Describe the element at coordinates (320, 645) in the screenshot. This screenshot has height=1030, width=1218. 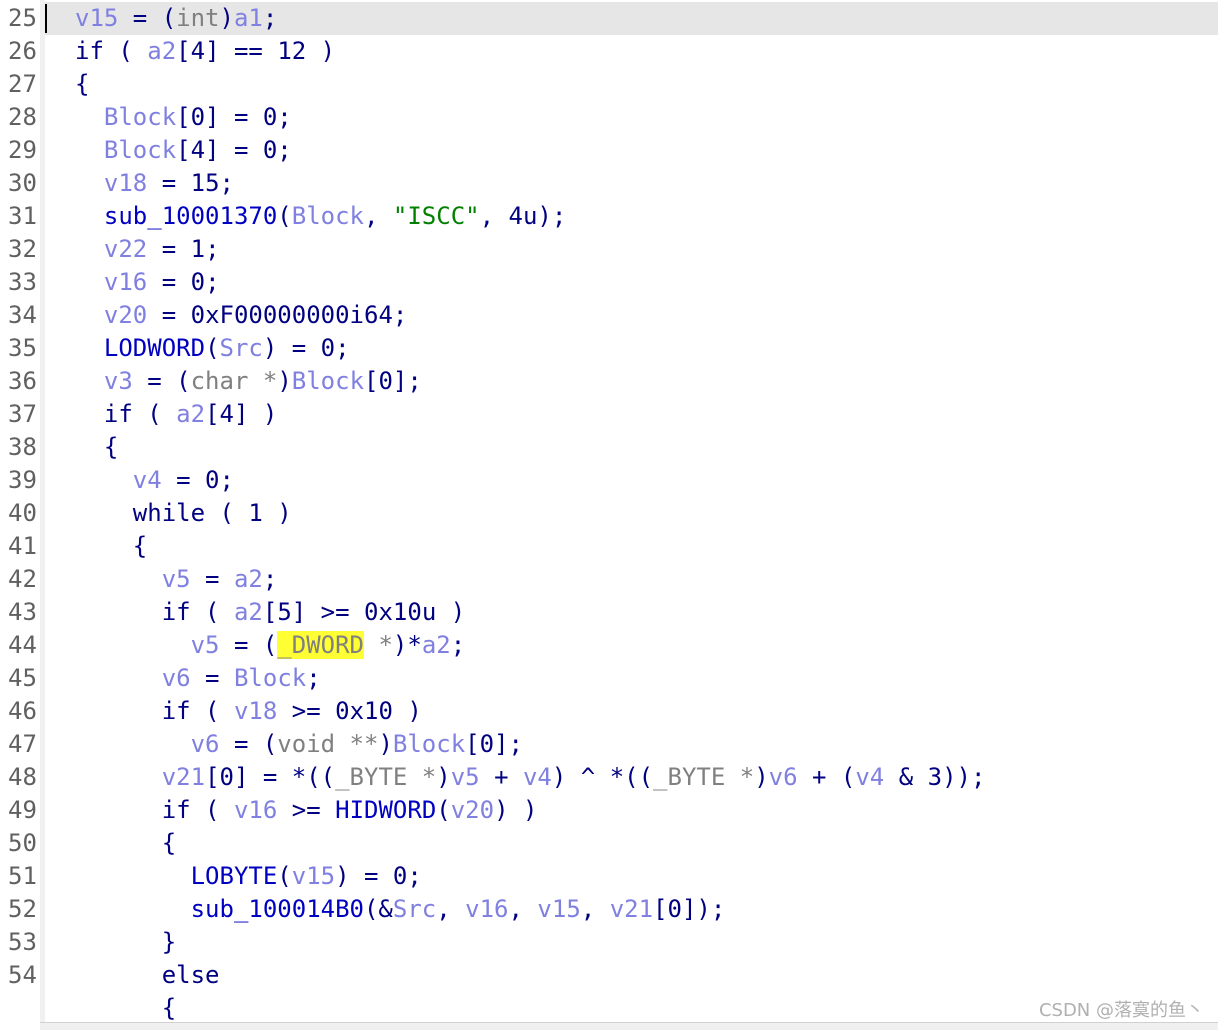
I see `highlighted-token: _DWORD` at that location.